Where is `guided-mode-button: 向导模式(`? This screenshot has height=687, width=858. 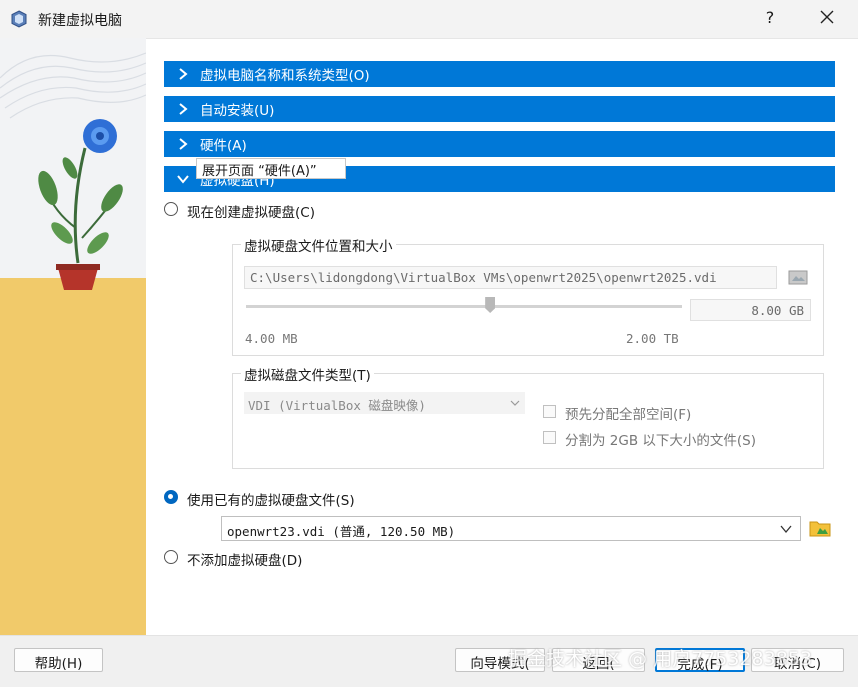
guided-mode-button: 向导模式( is located at coordinates (500, 660).